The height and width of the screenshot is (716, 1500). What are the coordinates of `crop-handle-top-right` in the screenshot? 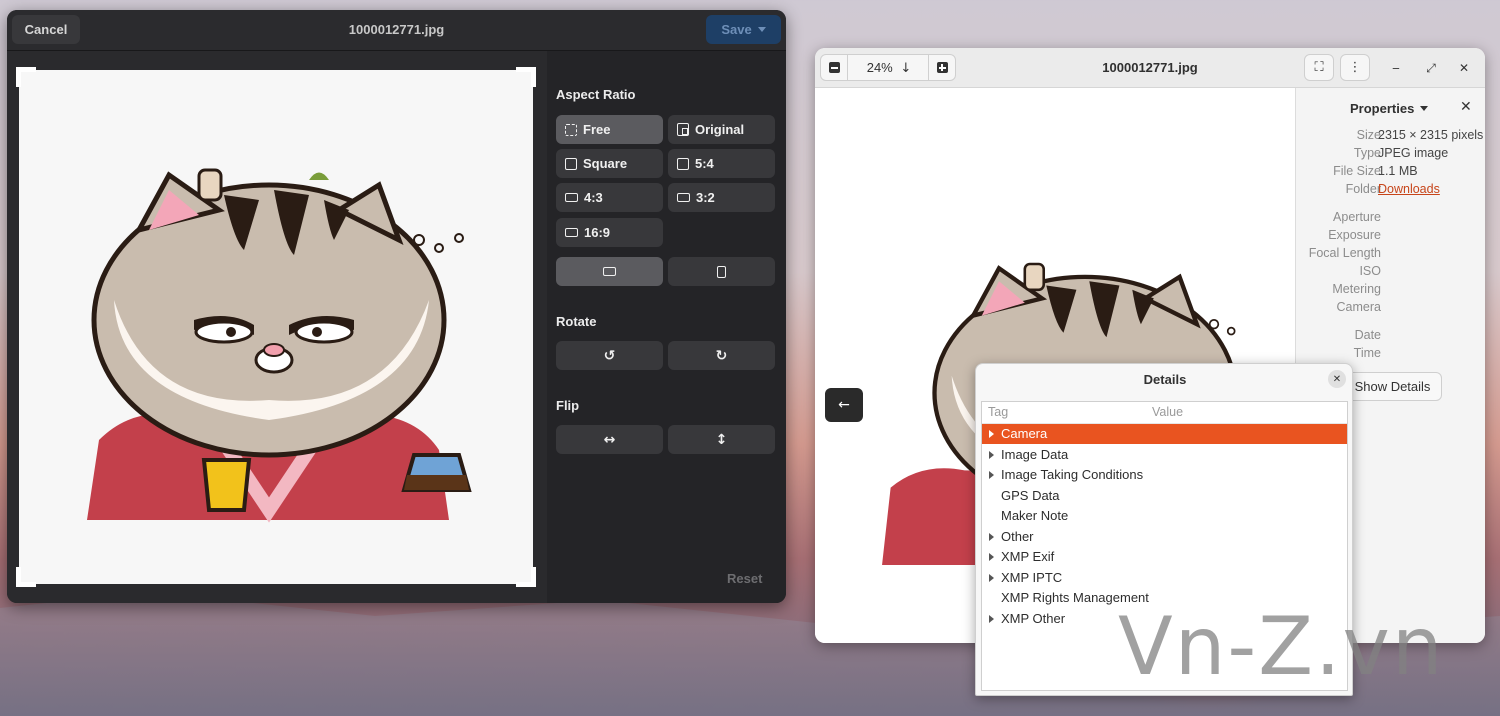 It's located at (526, 77).